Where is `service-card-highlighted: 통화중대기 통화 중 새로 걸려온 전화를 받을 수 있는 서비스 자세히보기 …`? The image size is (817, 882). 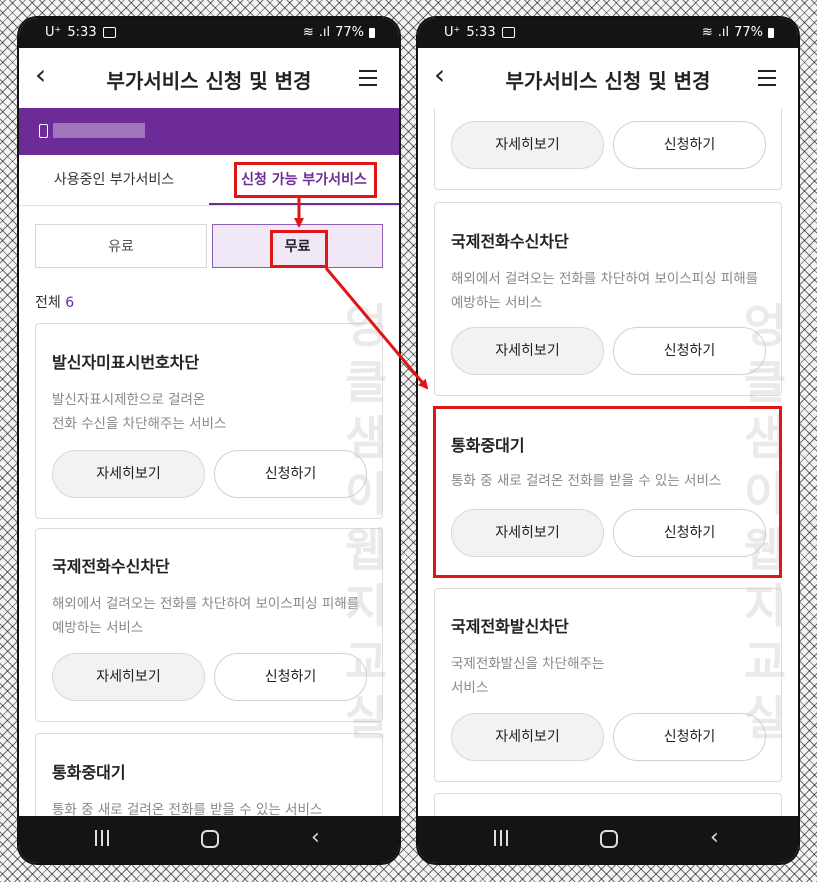
service-card-highlighted: 통화중대기 통화 중 새로 걸려온 전화를 받을 수 있는 서비스 자세히보기 … is located at coordinates (608, 491).